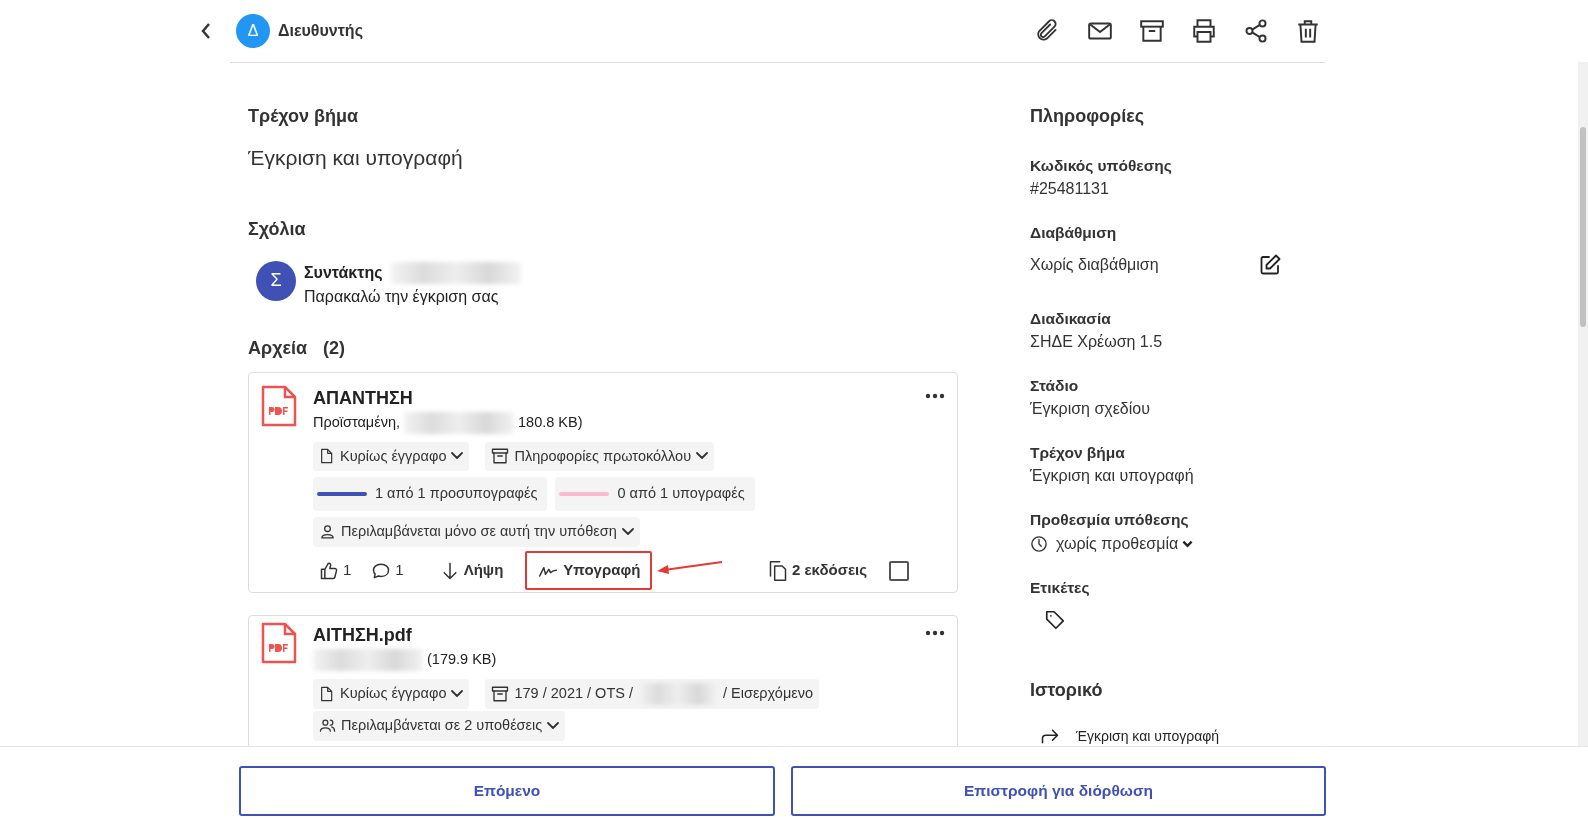 This screenshot has height=834, width=1588. What do you see at coordinates (1094, 264) in the screenshot?
I see `info-value: Χωρίς διαβάθμιση` at bounding box center [1094, 264].